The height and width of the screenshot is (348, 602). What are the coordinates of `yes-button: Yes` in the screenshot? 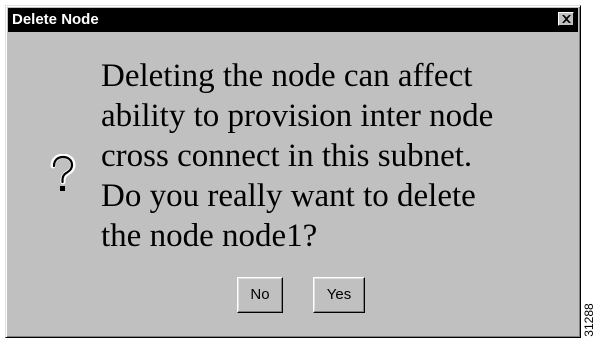 It's located at (339, 295).